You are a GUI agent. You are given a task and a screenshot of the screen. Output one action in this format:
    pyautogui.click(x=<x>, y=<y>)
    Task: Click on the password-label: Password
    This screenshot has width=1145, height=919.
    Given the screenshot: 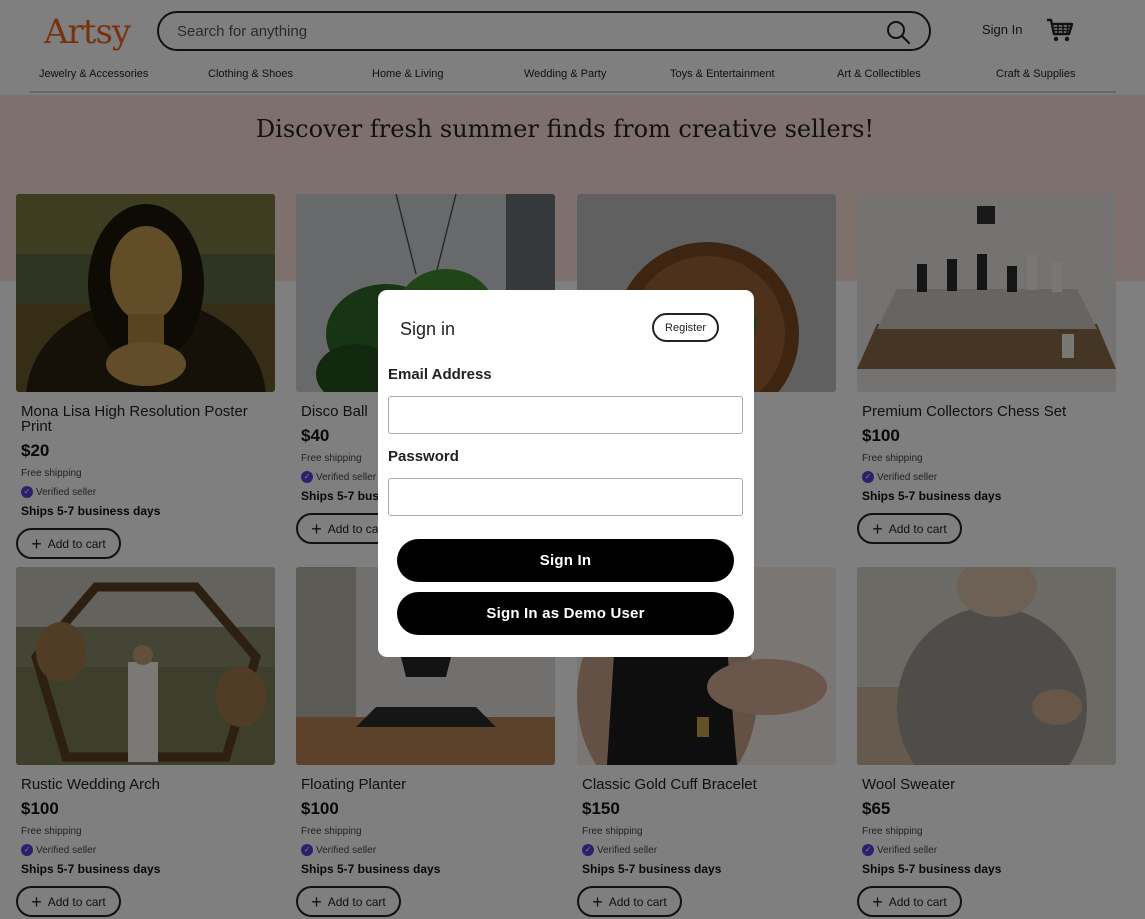 What is the action you would take?
    pyautogui.click(x=423, y=456)
    